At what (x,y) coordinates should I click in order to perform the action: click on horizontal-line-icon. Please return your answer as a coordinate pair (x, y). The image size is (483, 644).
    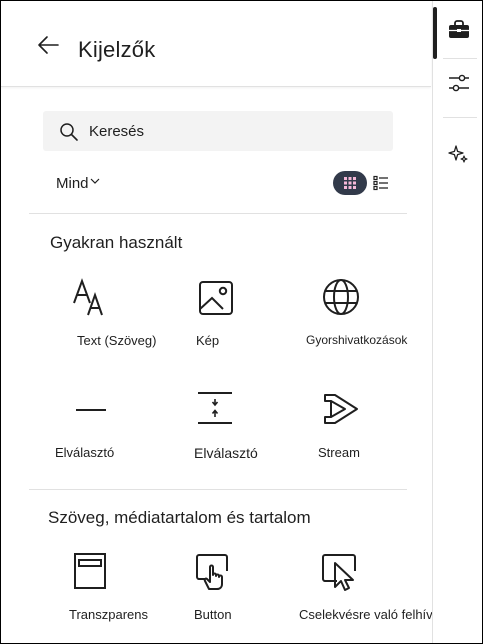
    Looking at the image, I should click on (91, 410).